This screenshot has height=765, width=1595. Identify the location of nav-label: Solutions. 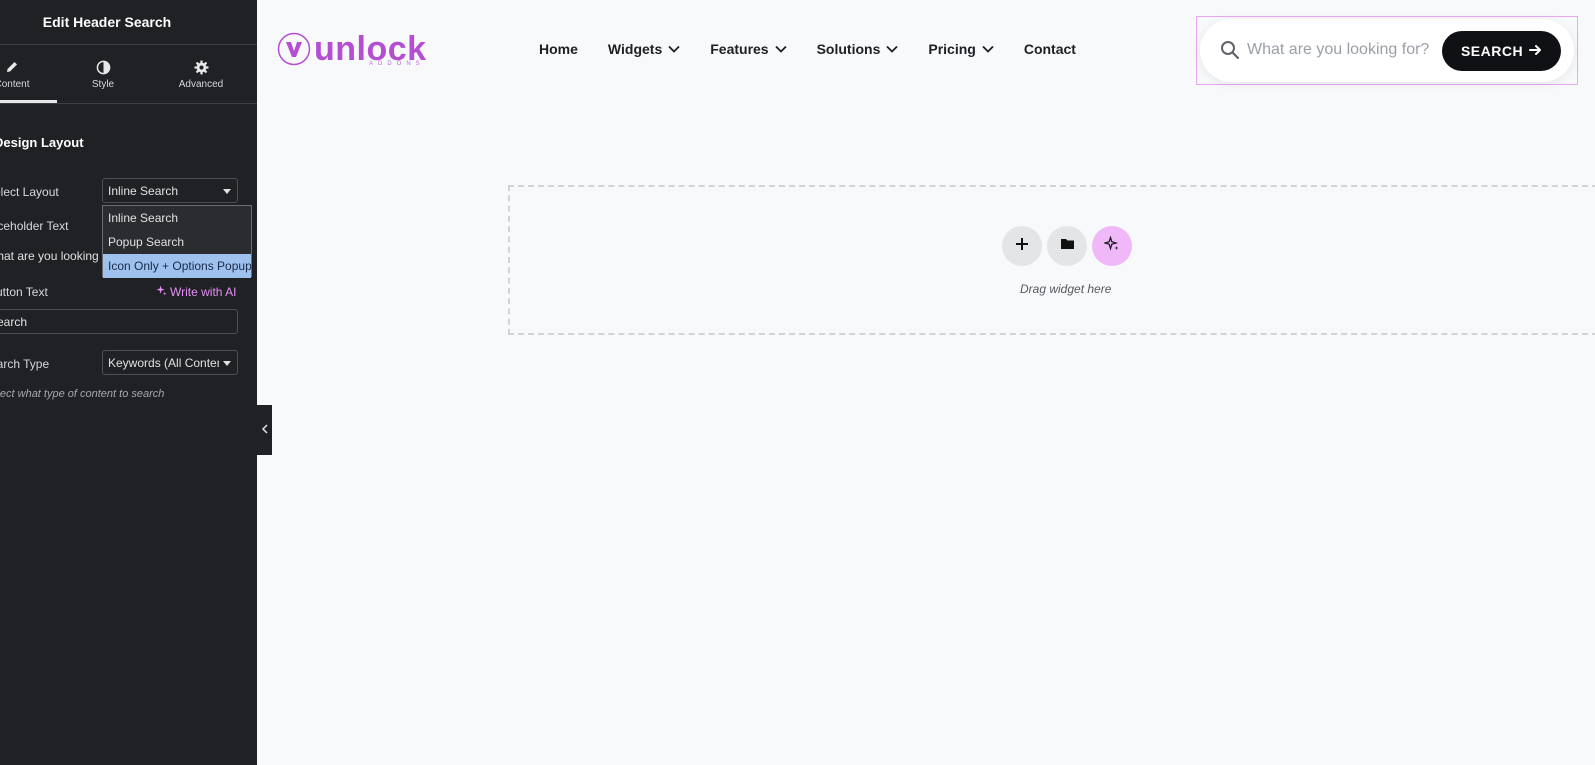
(848, 49).